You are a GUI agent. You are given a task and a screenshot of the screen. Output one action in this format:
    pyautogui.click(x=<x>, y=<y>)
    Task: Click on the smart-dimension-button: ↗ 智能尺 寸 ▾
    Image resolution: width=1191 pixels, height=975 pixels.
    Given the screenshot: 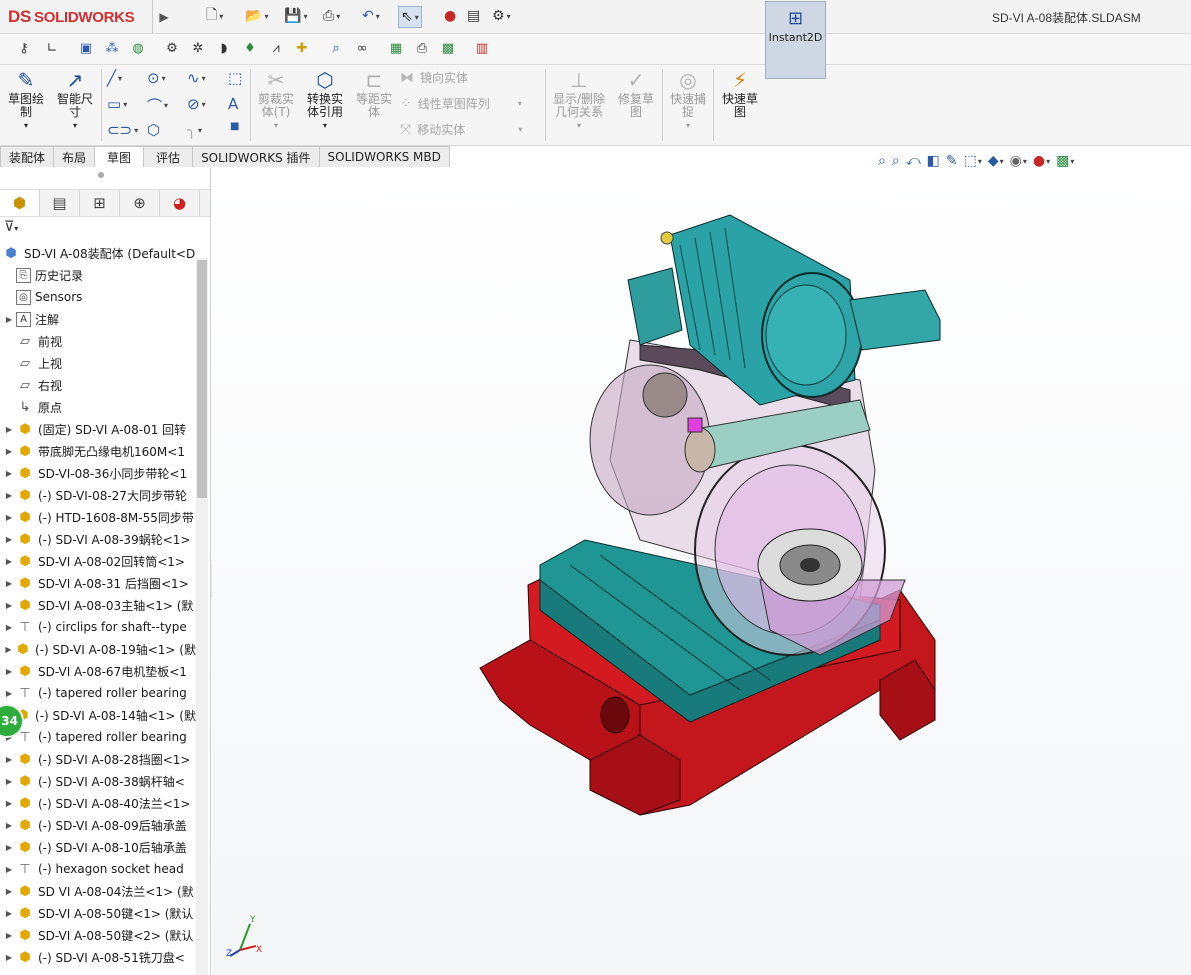 What is the action you would take?
    pyautogui.click(x=75, y=100)
    